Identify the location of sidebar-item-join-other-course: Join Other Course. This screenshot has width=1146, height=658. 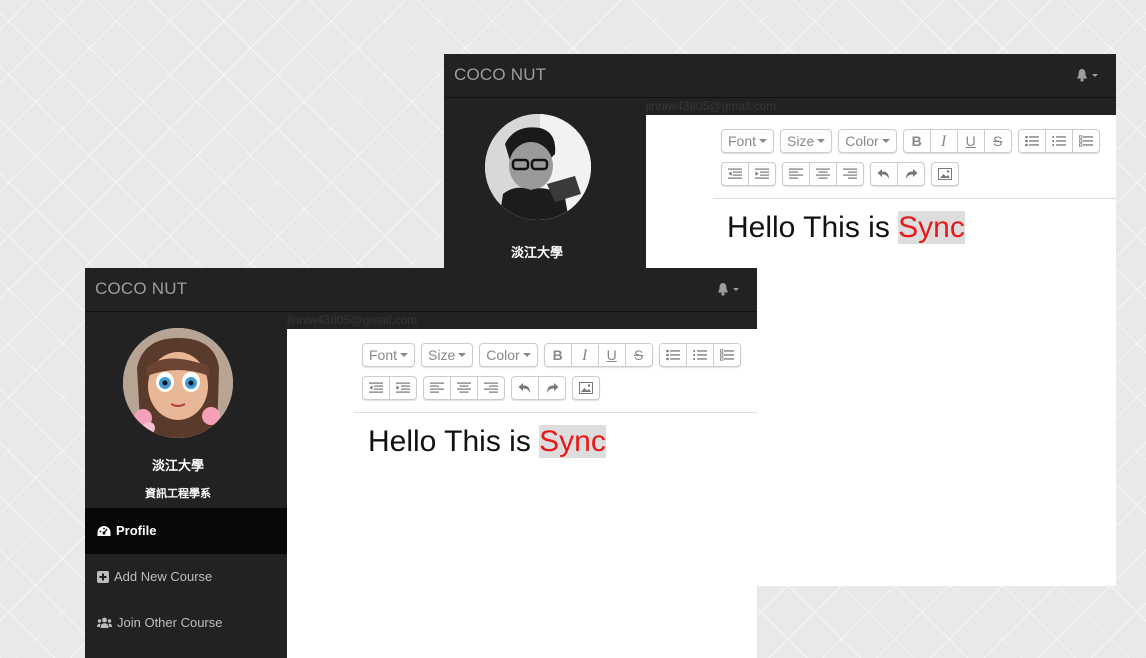
(186, 623).